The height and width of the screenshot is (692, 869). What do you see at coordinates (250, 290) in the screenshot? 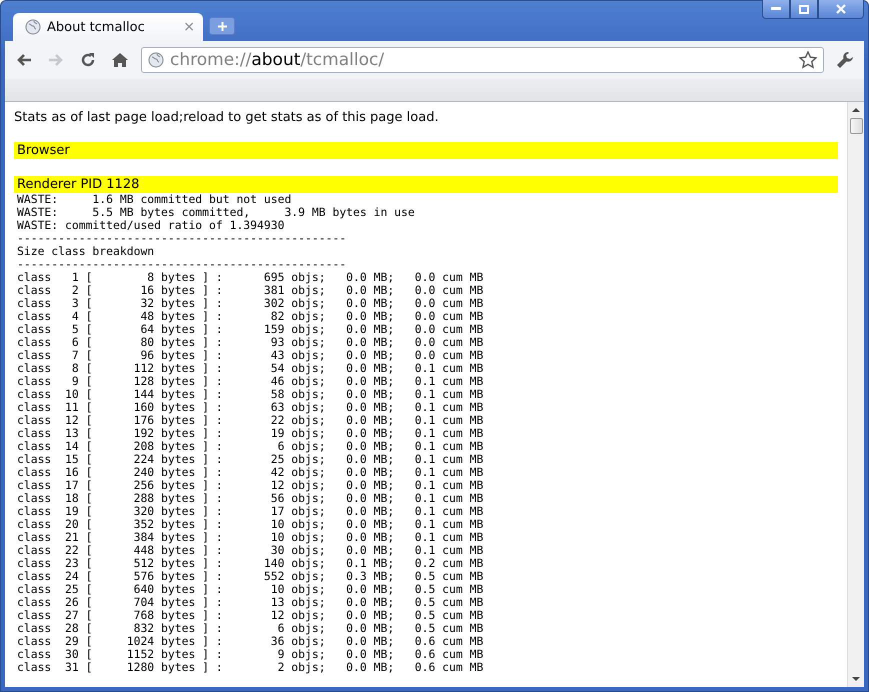
I see `stats-line: class 2 [ 16 bytes ] : 381 objs; 0.0 MB; 0.0 cum MB` at bounding box center [250, 290].